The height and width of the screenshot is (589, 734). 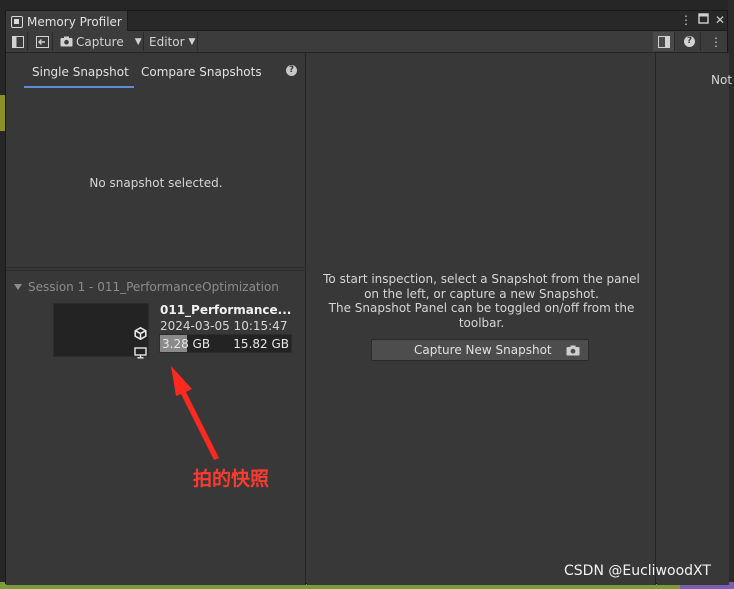 What do you see at coordinates (231, 479) in the screenshot?
I see `annotation-label: 拍的快照` at bounding box center [231, 479].